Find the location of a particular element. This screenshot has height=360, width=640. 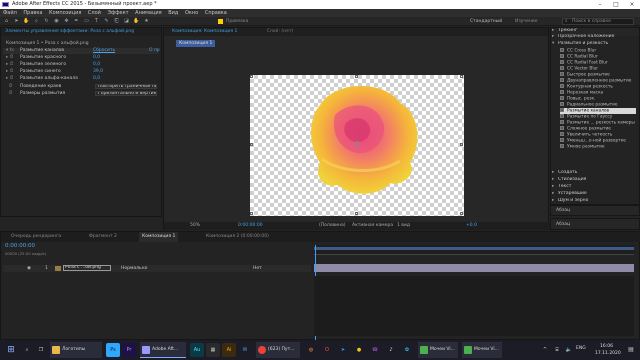

menu-animation: Анимация is located at coordinates (148, 13).